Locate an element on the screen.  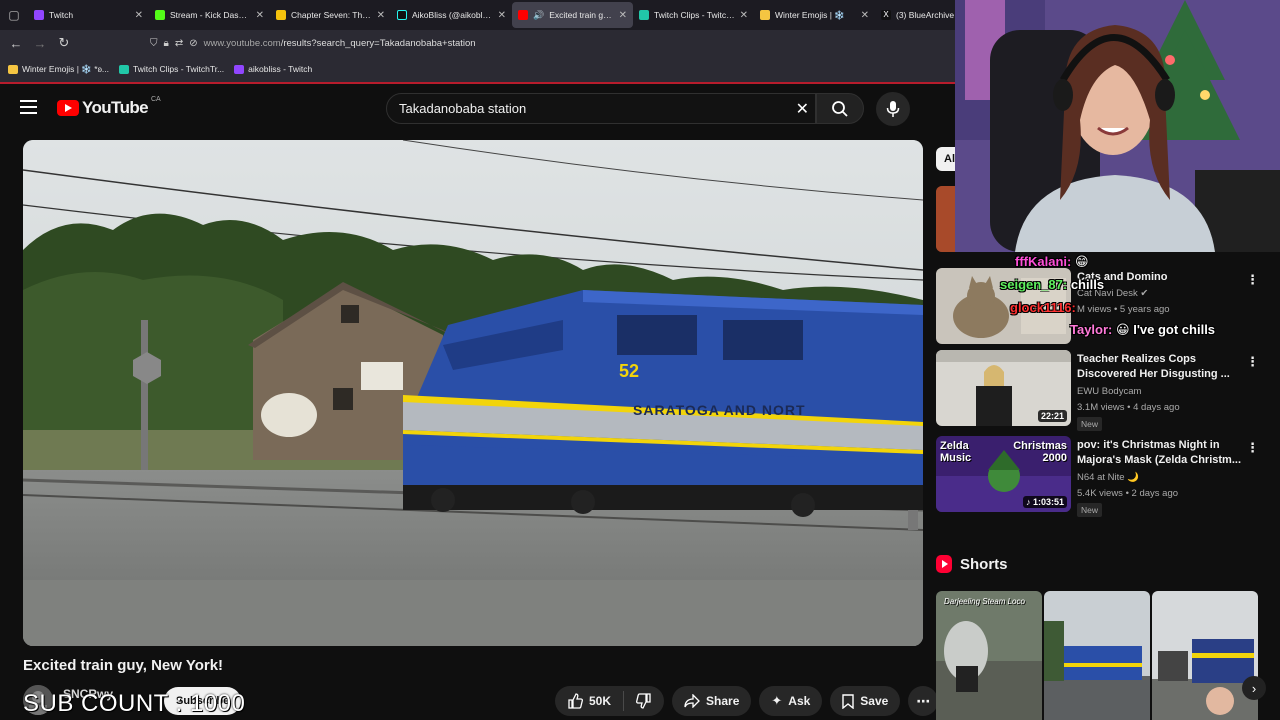
tab-title: Twitch is located at coordinates (61, 15).